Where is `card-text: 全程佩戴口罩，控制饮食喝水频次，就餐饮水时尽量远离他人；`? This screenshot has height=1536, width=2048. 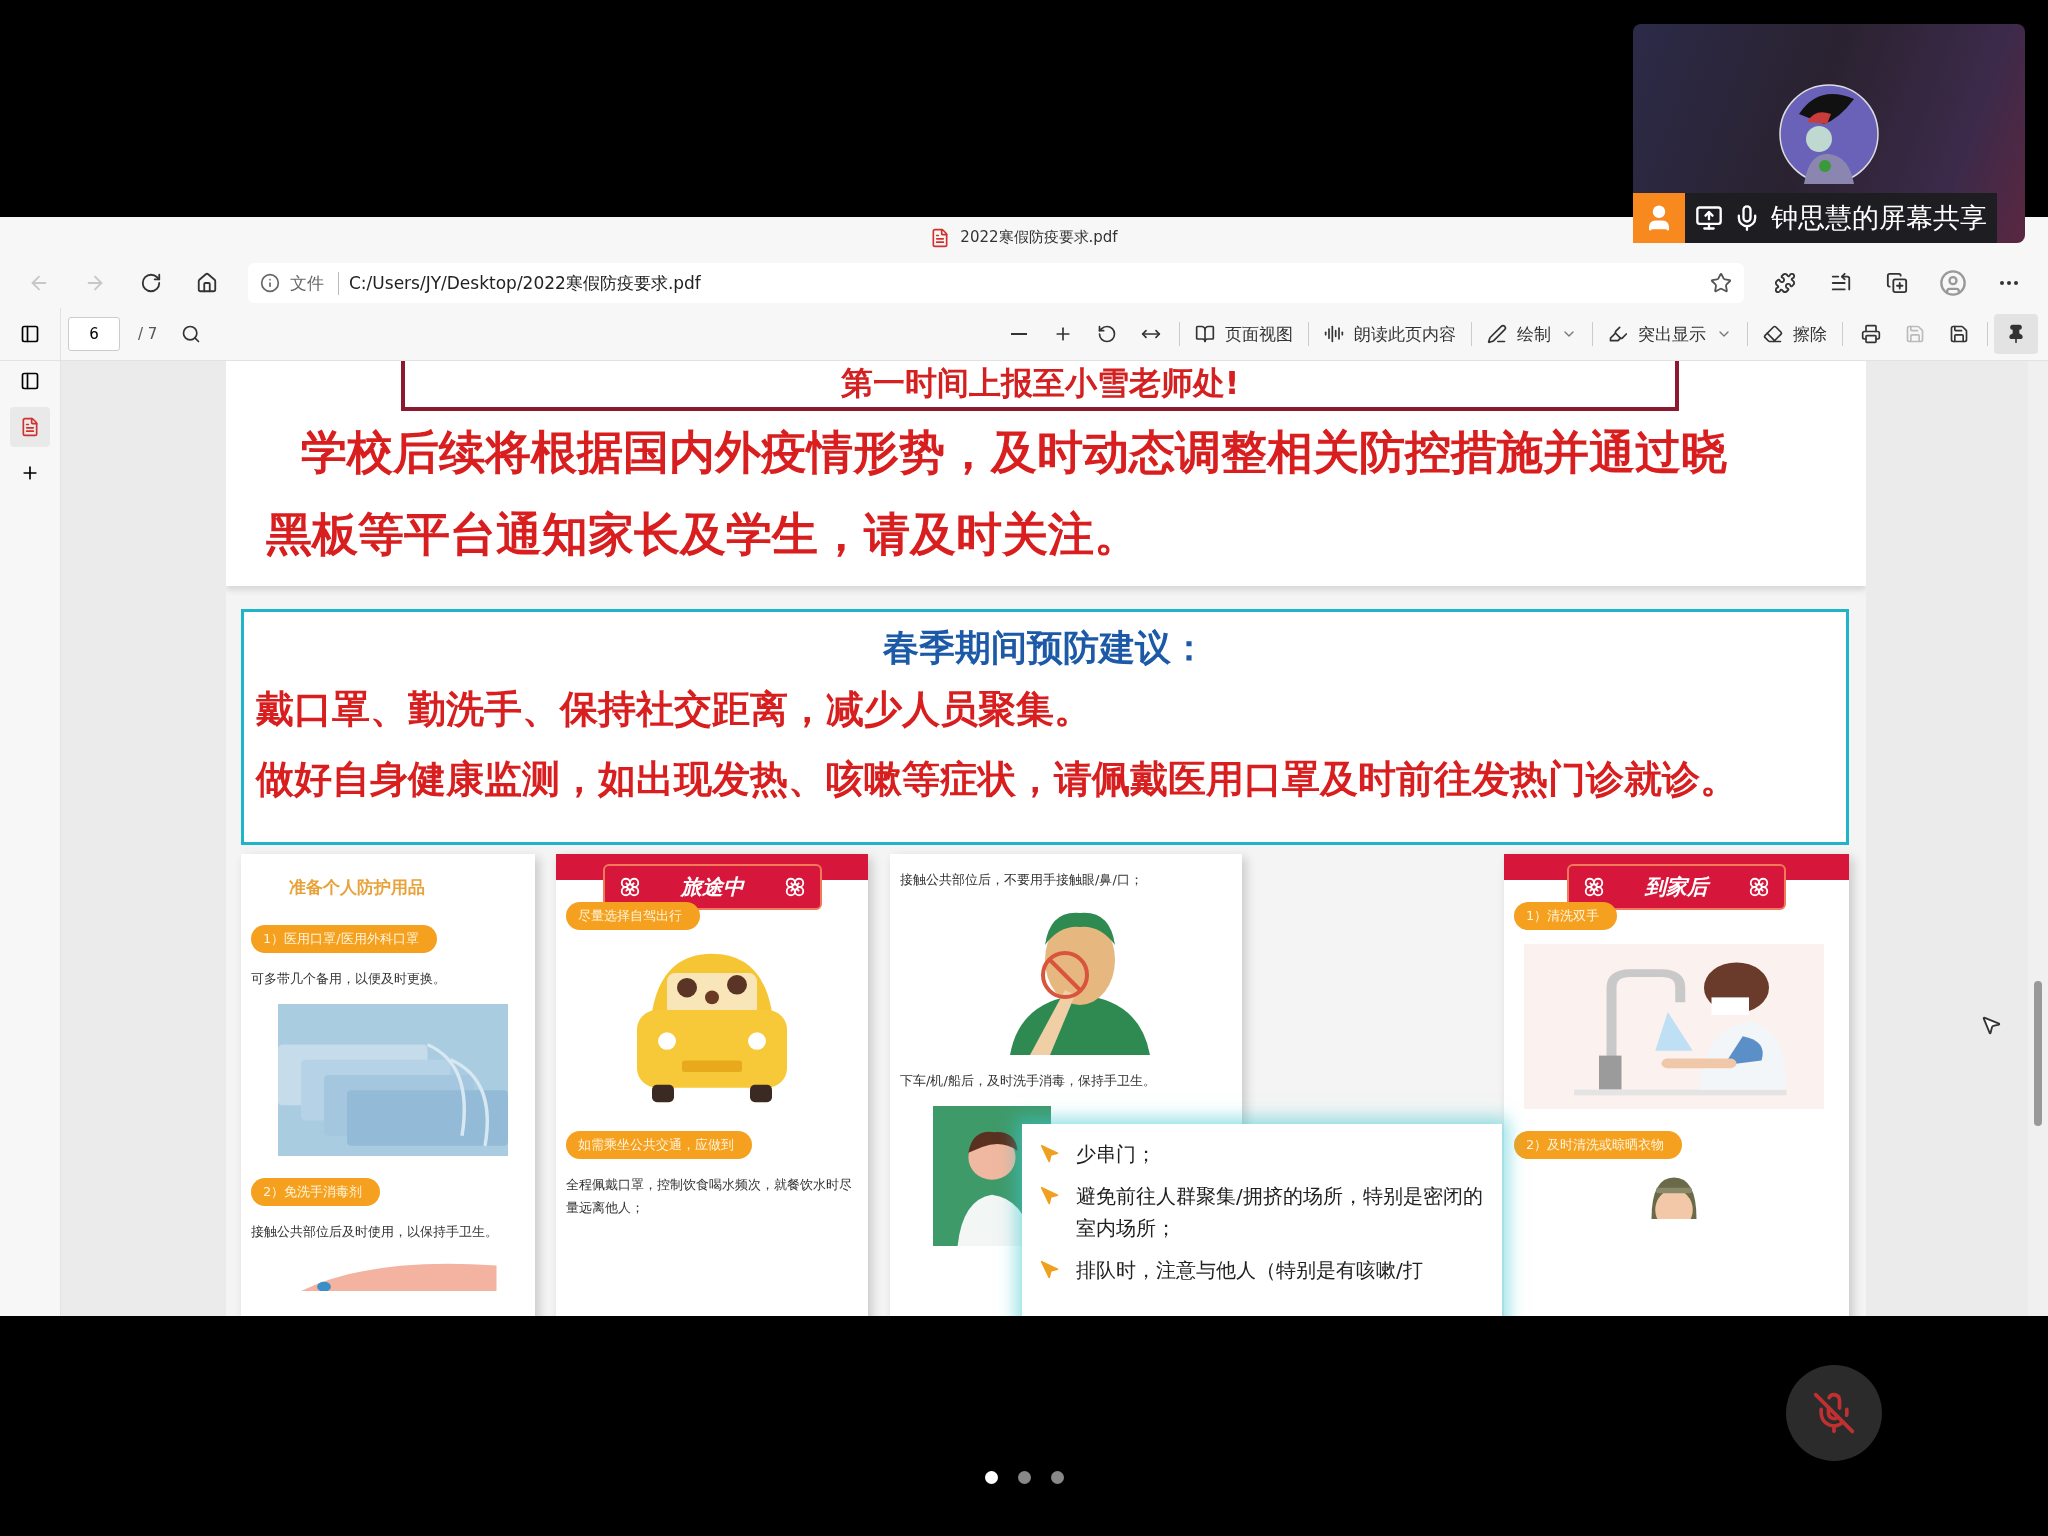
card-text: 全程佩戴口罩，控制饮食喝水频次，就餐饮水时尽量远离他人； is located at coordinates (709, 1196).